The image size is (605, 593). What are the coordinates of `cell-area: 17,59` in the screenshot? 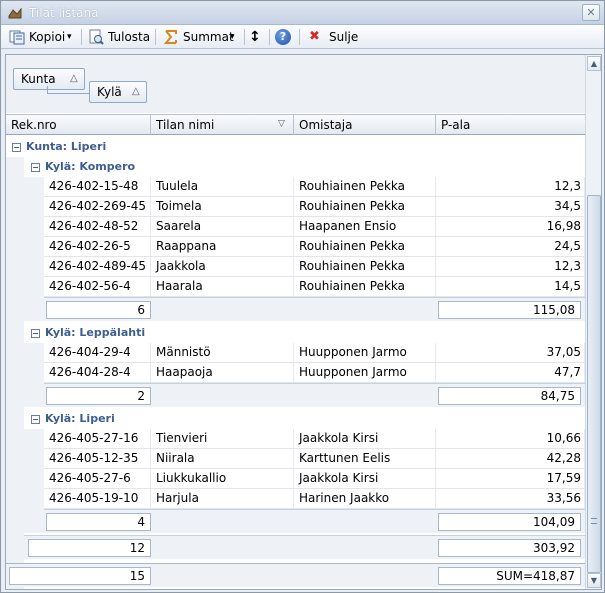 It's located at (510, 478).